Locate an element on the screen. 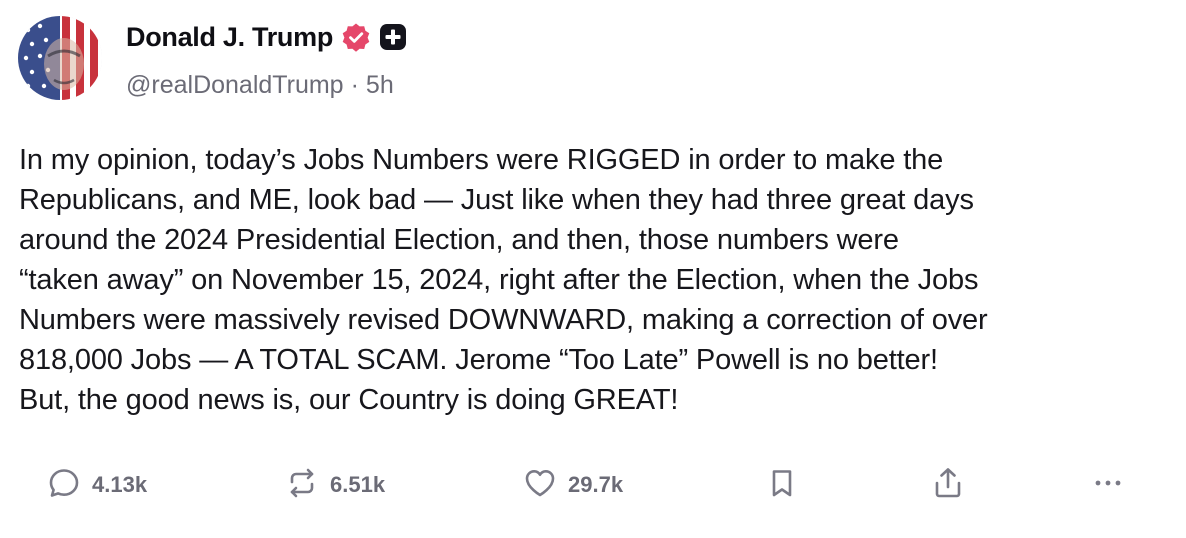  avatar is located at coordinates (60, 58).